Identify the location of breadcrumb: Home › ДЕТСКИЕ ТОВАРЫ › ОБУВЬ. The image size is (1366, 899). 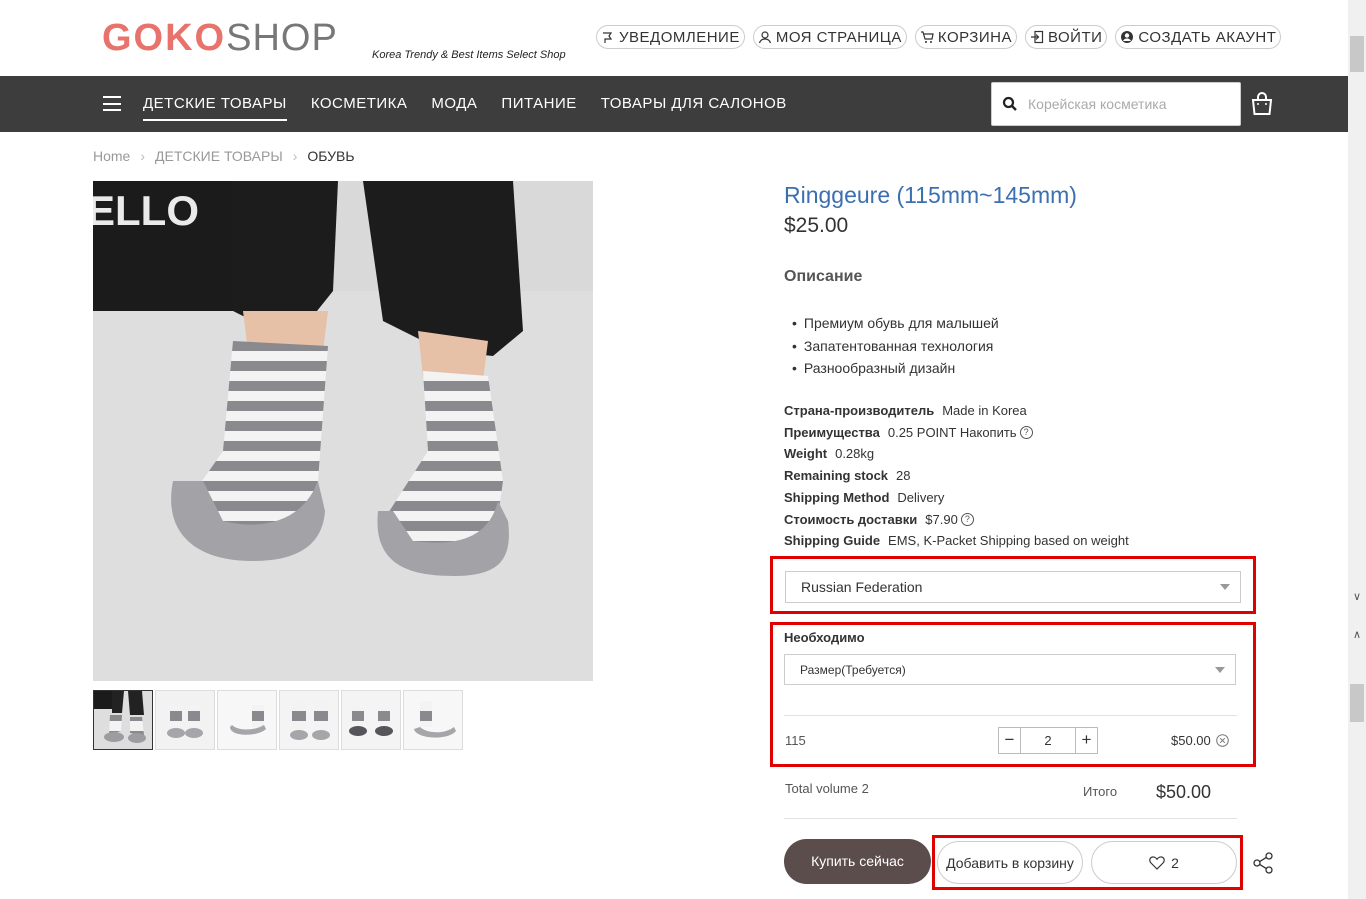
(224, 156).